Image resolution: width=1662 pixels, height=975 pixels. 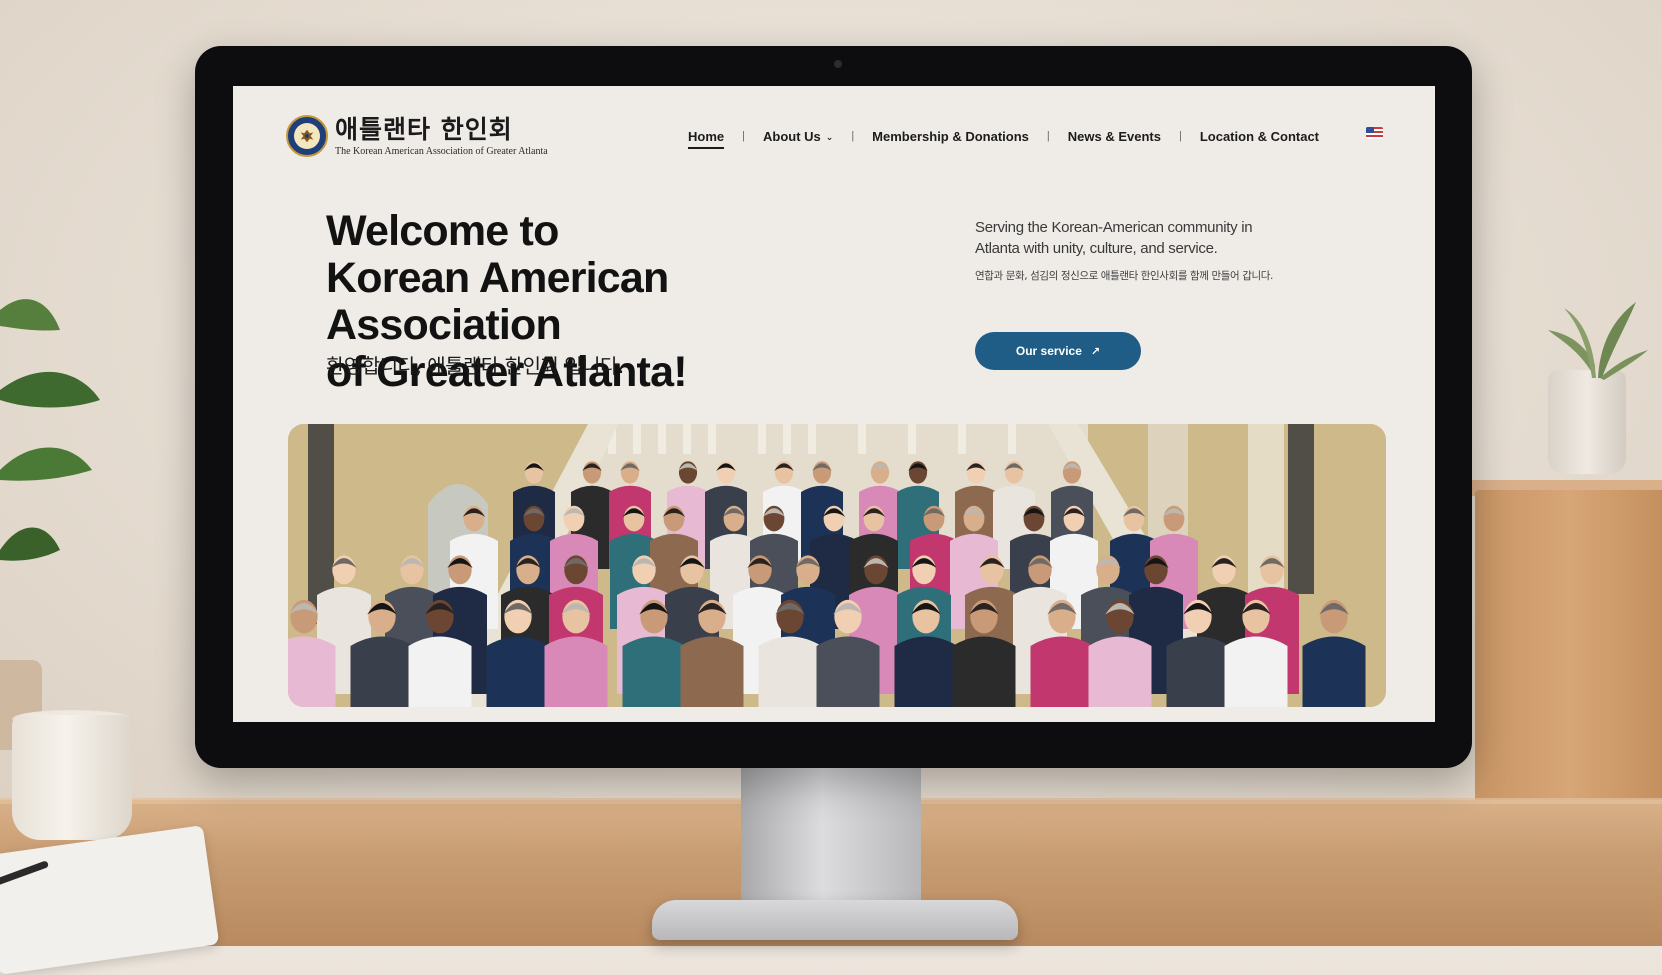 I want to click on plant-right, so click(x=1598, y=341).